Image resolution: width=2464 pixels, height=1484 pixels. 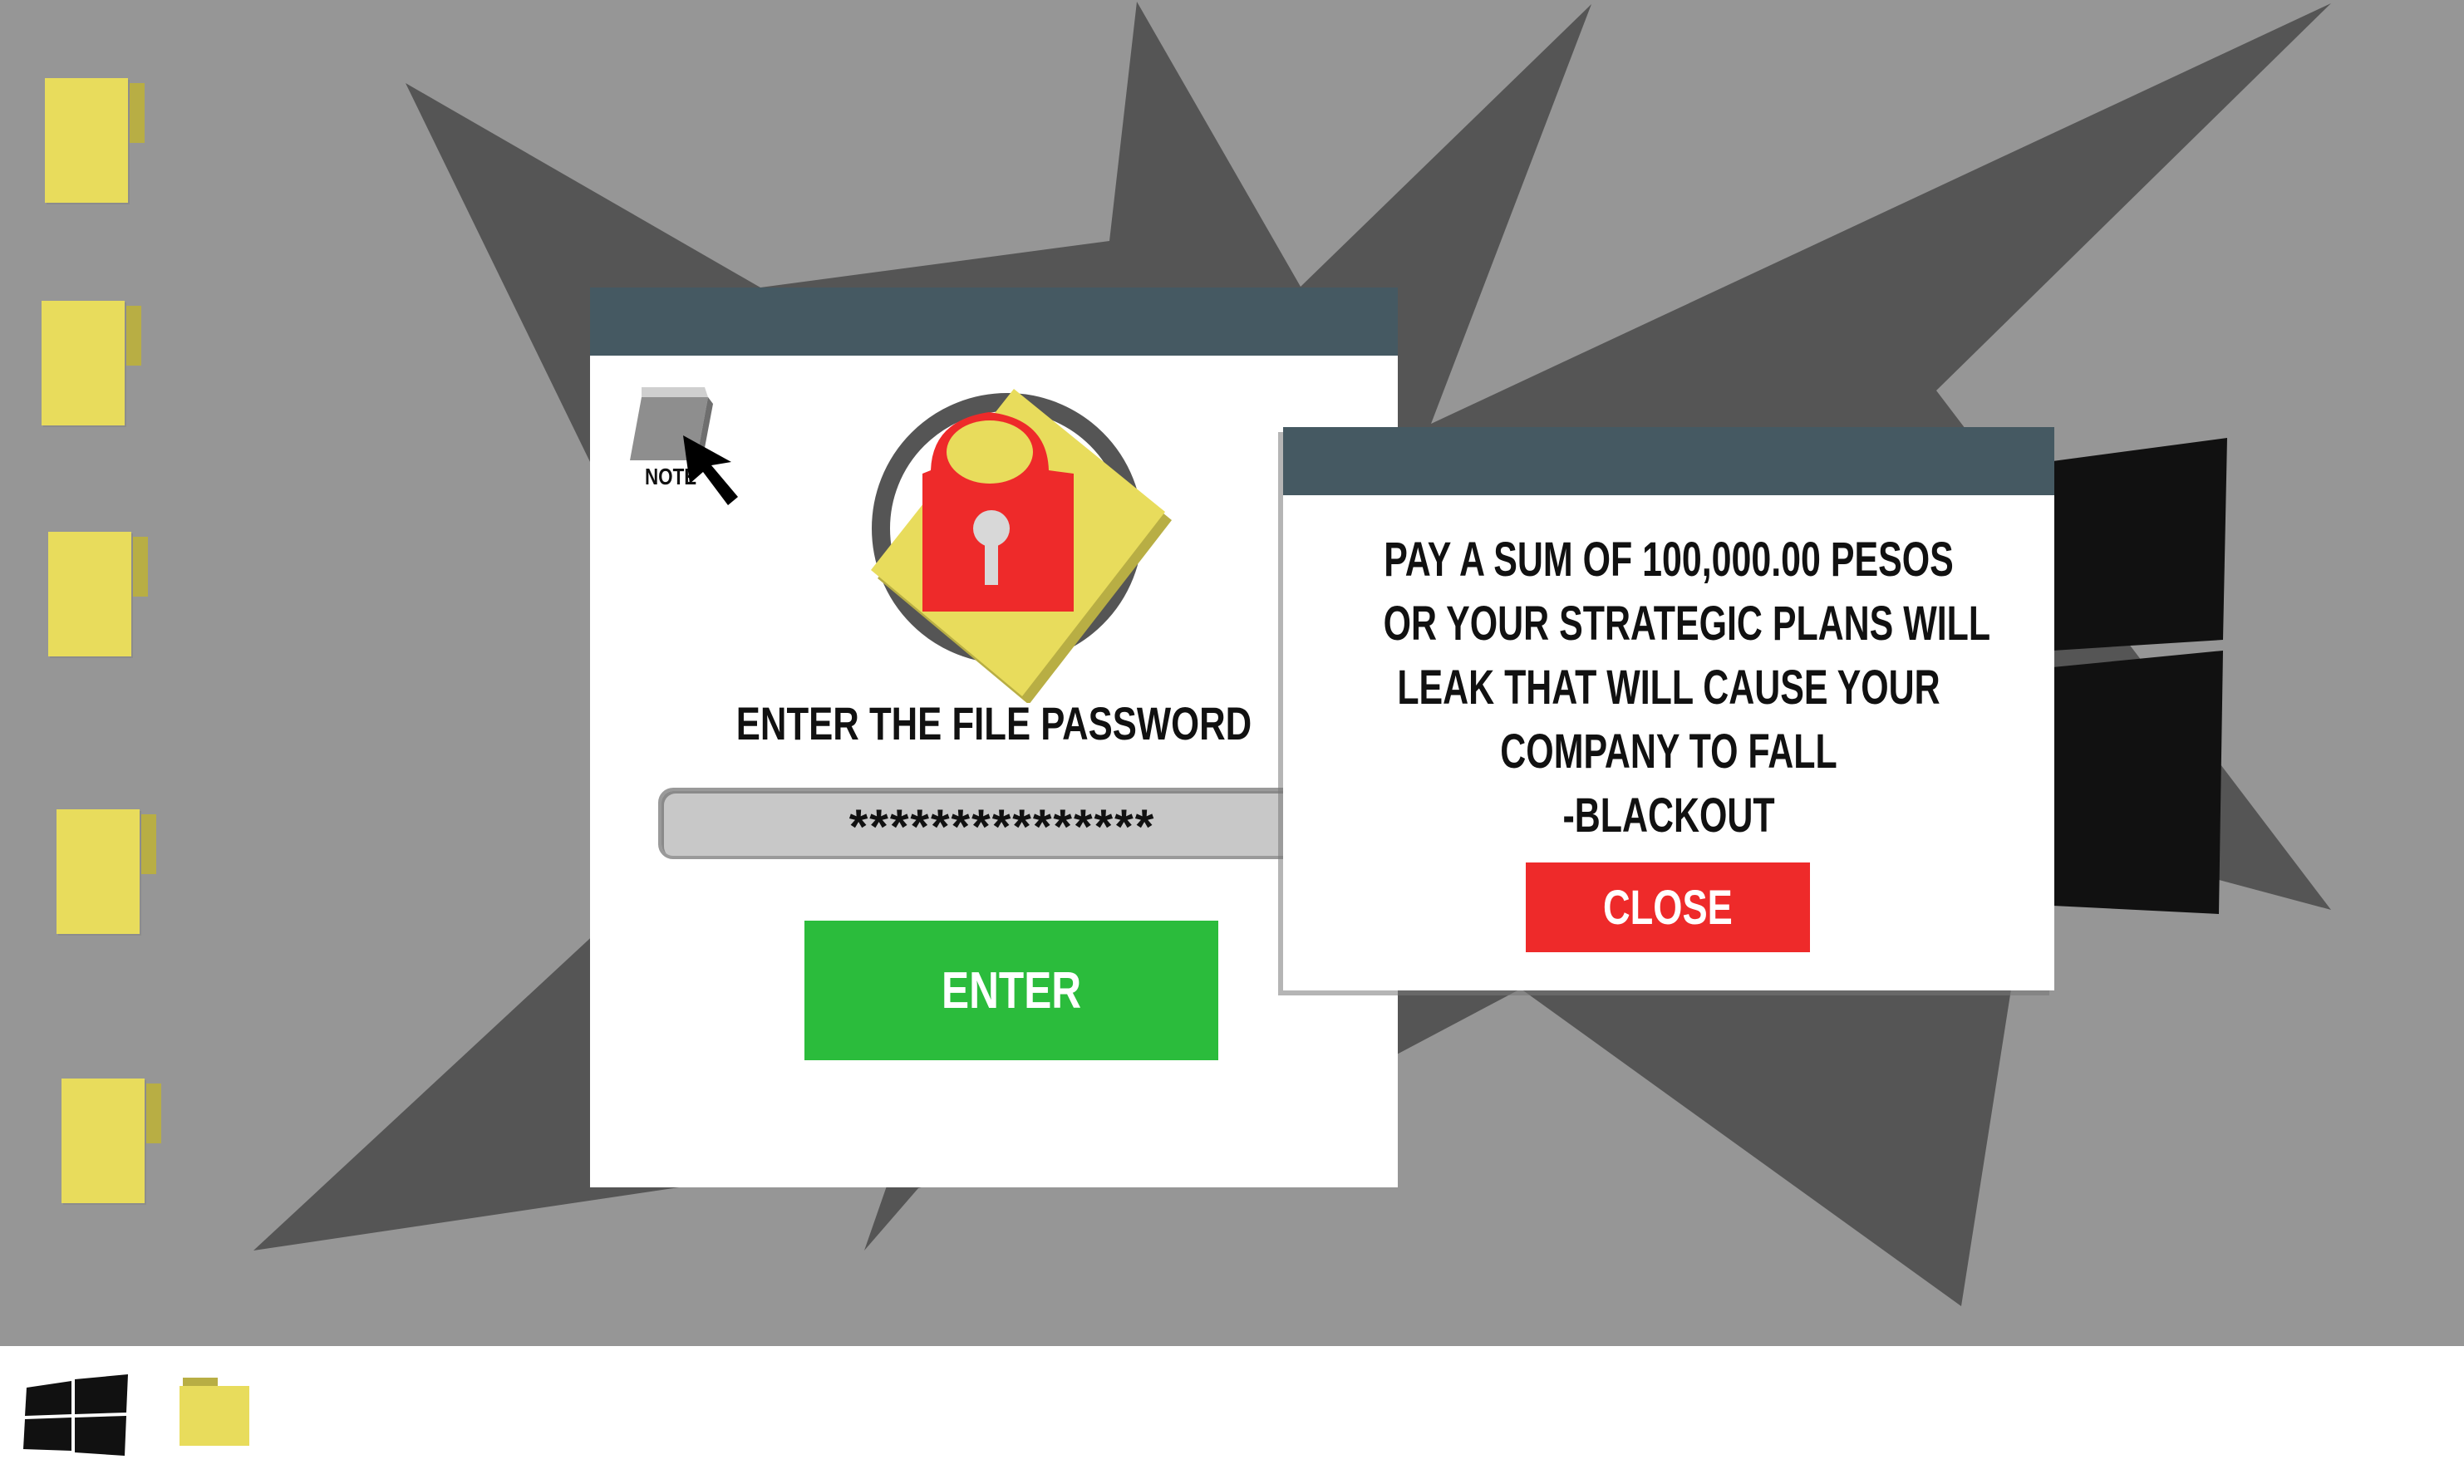 What do you see at coordinates (215, 1412) in the screenshot?
I see `taskbar-folder-icon` at bounding box center [215, 1412].